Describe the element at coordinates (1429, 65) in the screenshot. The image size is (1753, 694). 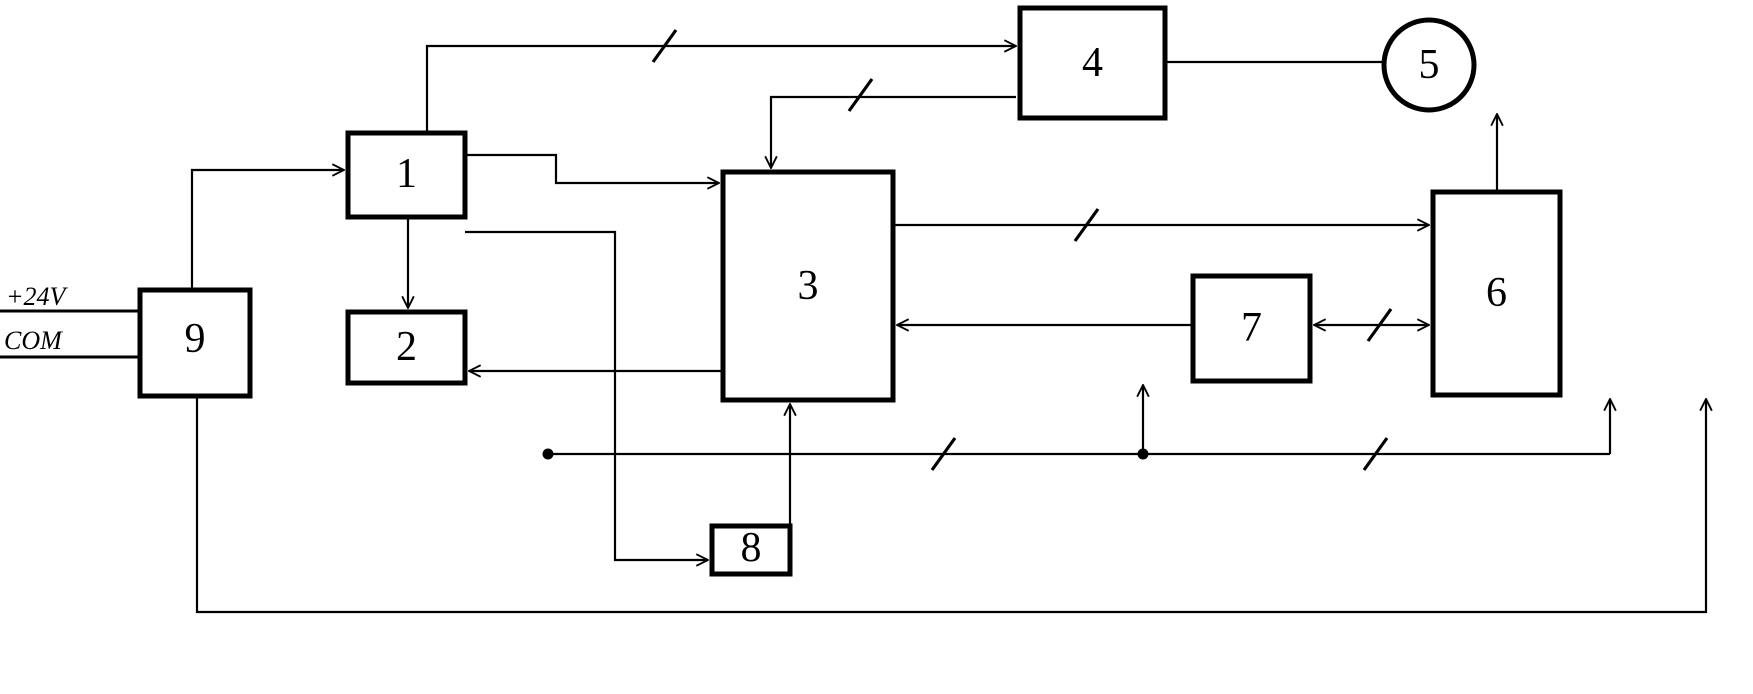
I see `block-5-outline` at that location.